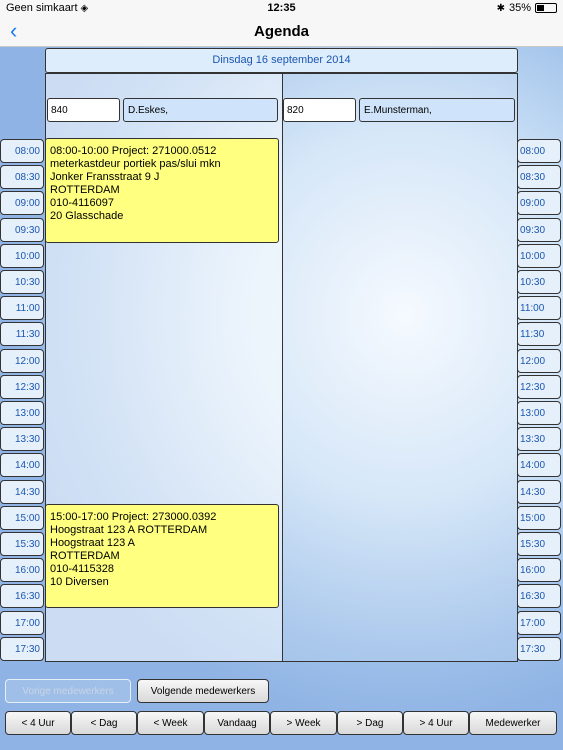  What do you see at coordinates (170, 723) in the screenshot?
I see `prev-week-button: < Week` at bounding box center [170, 723].